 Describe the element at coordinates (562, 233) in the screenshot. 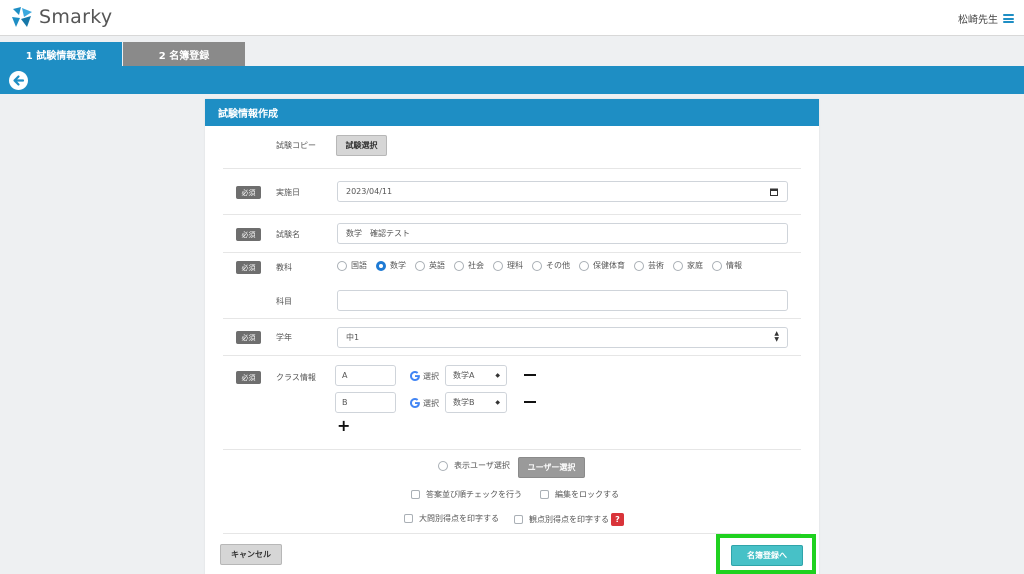

I see `exam-name-input: 数学 確認テスト` at that location.